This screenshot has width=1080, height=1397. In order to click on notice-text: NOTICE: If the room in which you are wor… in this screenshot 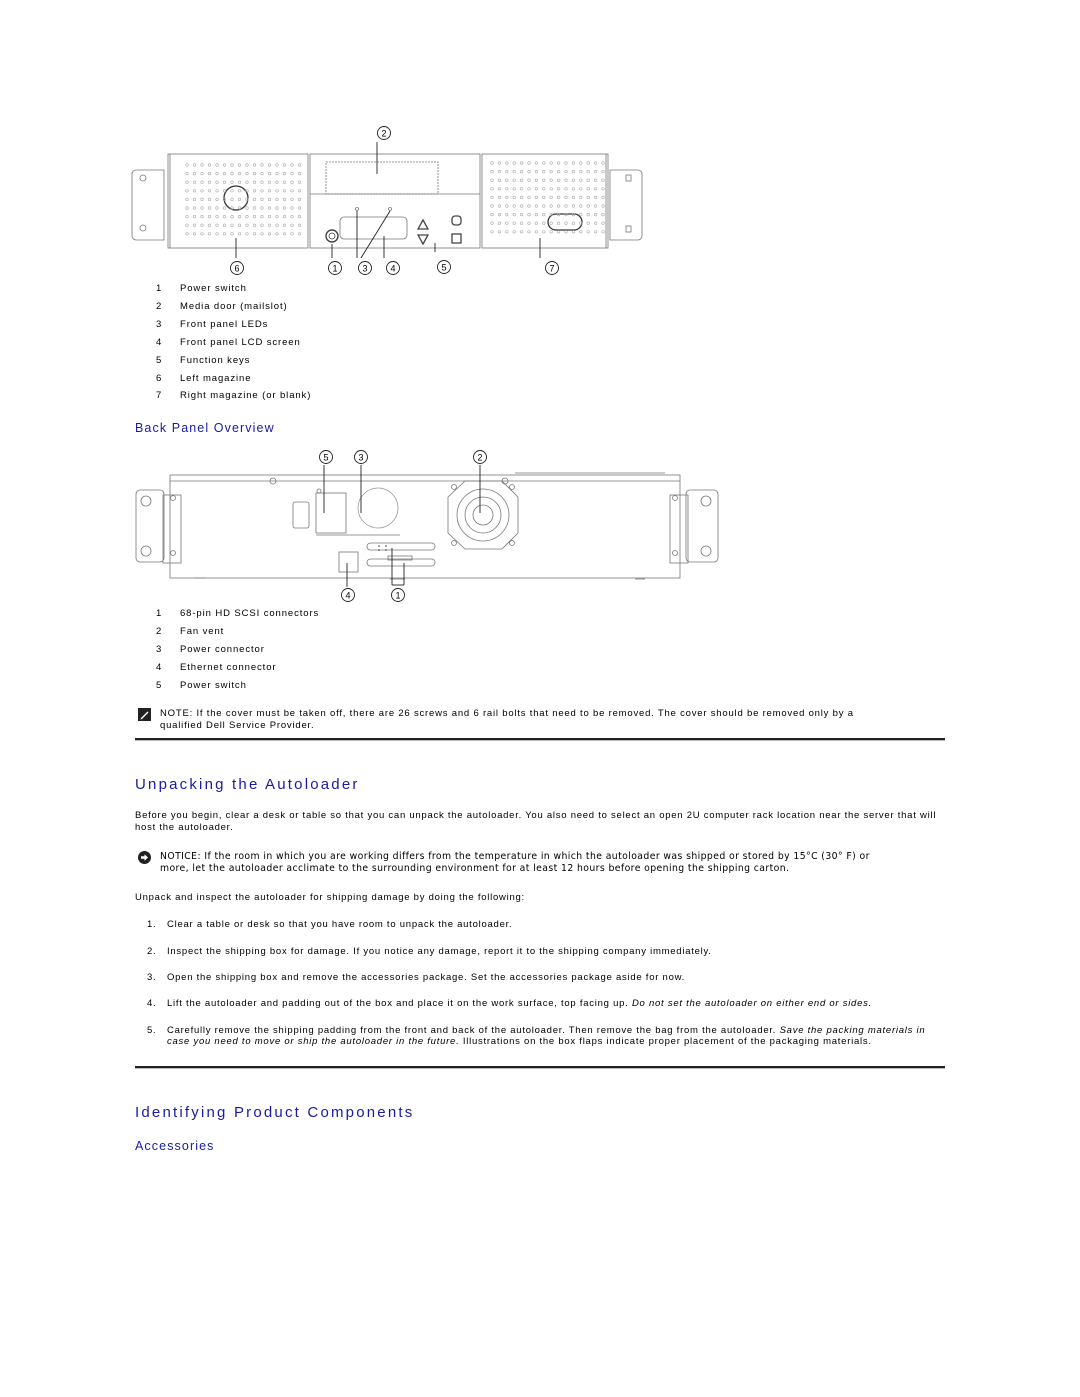, I will do `click(515, 862)`.